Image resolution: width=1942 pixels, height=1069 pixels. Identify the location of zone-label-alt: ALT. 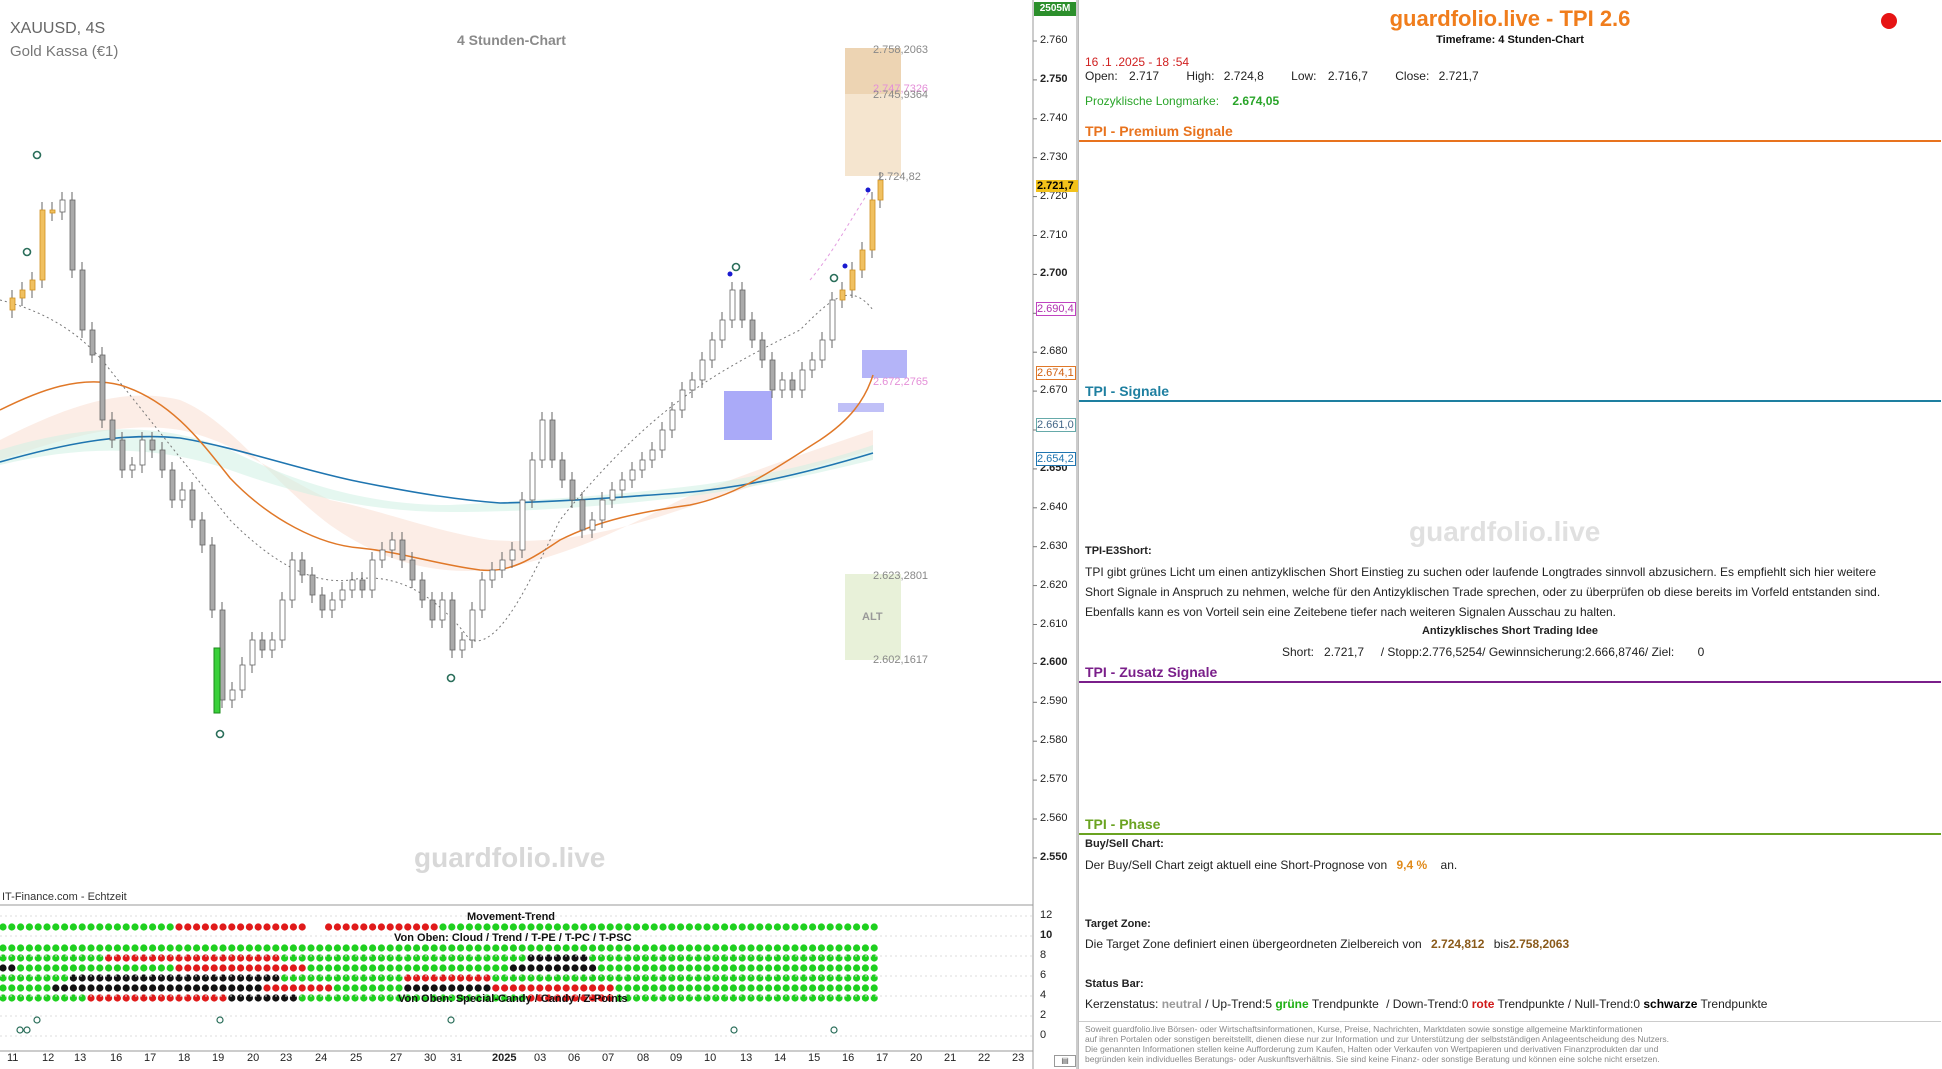
(872, 617).